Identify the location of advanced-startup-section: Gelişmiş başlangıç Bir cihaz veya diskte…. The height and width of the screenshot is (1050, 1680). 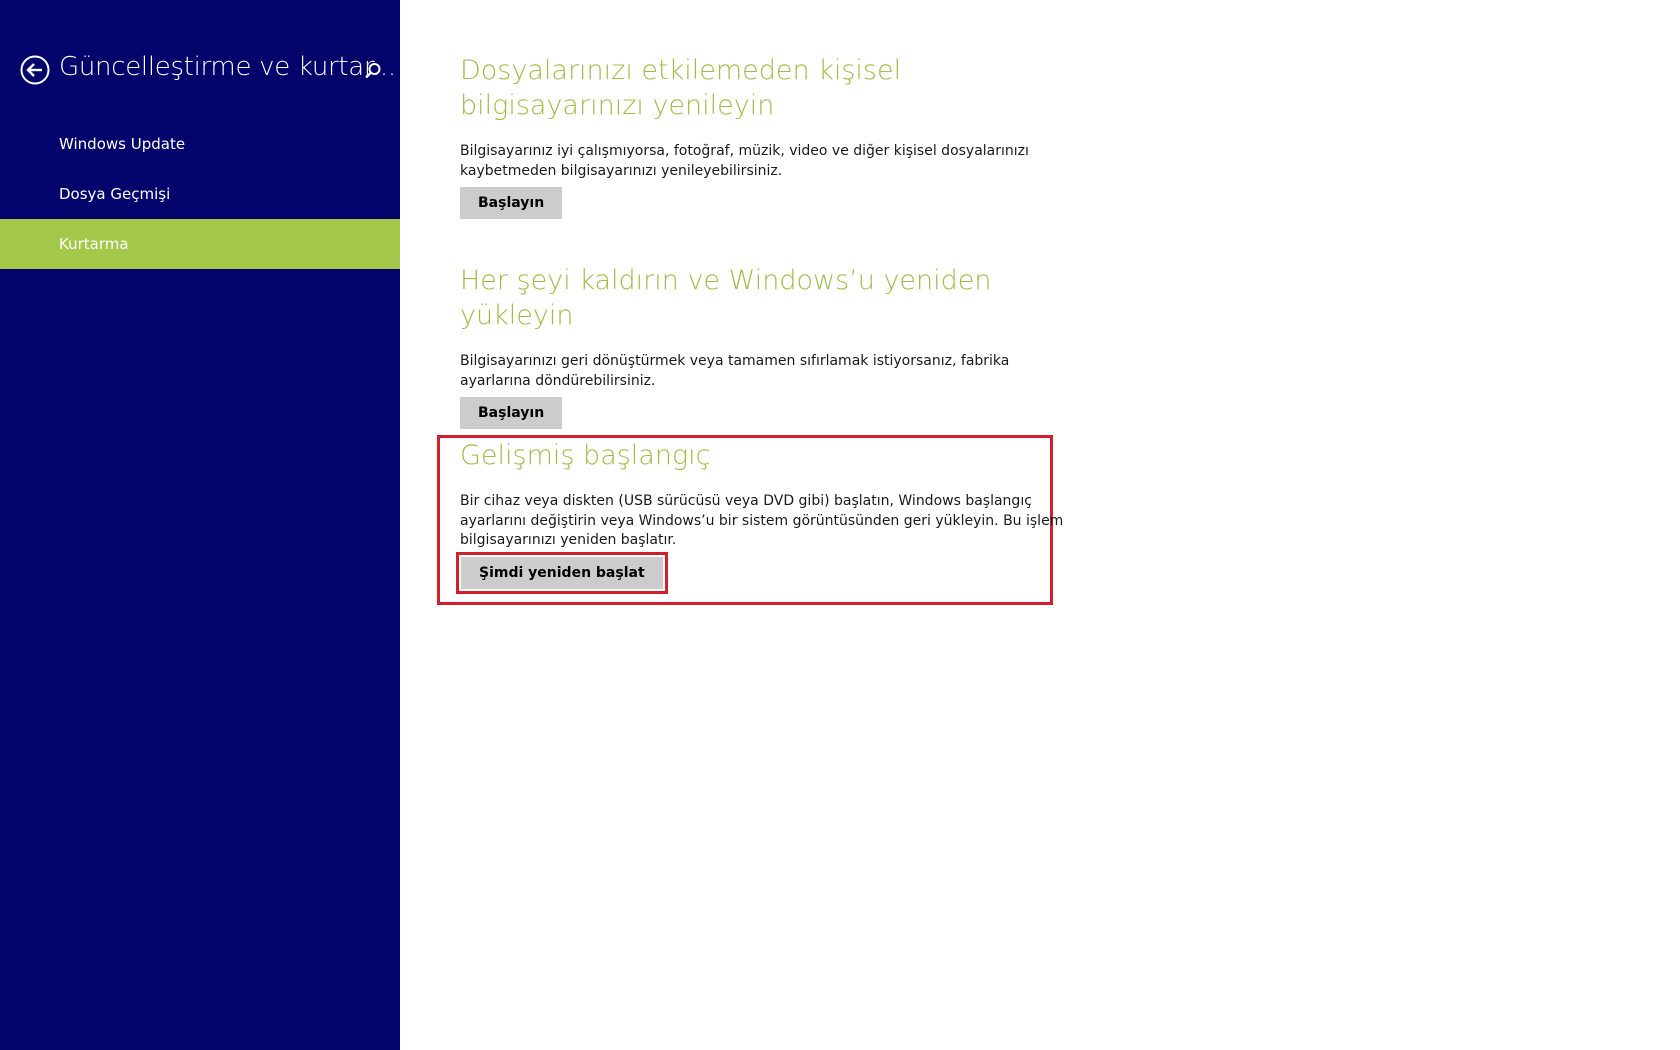
(768, 516).